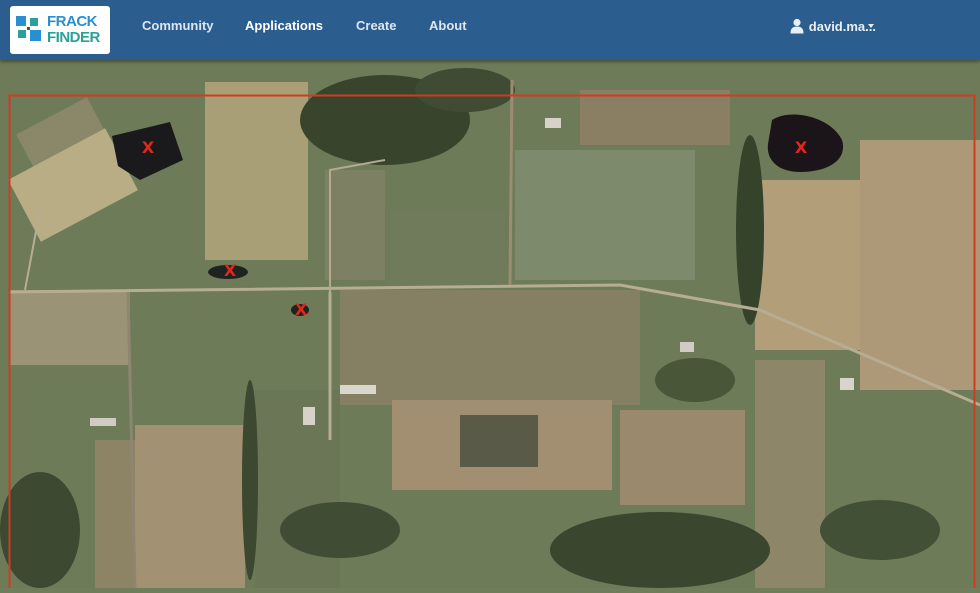 Image resolution: width=980 pixels, height=593 pixels. Describe the element at coordinates (448, 25) in the screenshot. I see `nav-about: About` at that location.